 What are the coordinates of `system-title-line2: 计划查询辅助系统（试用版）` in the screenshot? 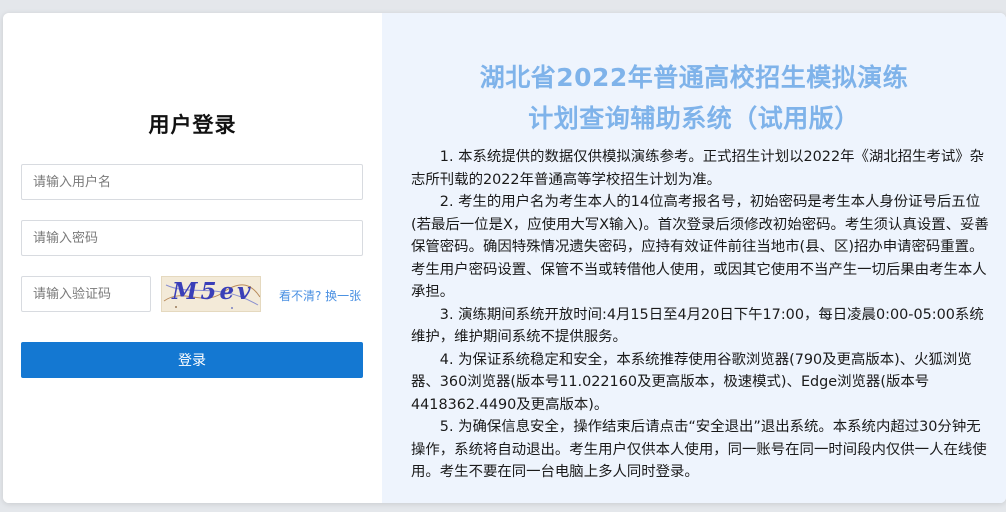 It's located at (694, 118).